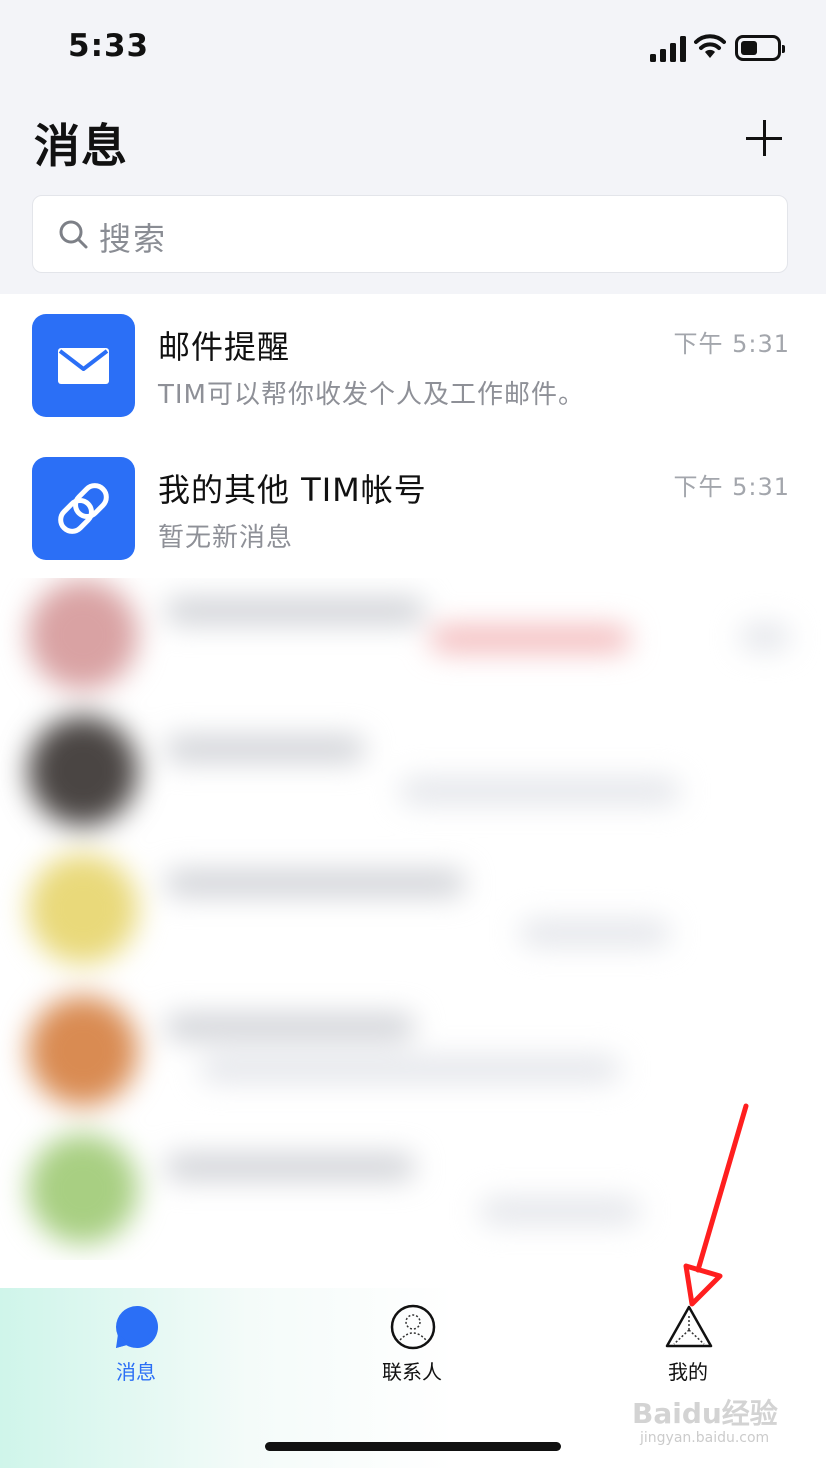 This screenshot has height=1468, width=826. I want to click on tab-messages: 消息, so click(136, 1354).